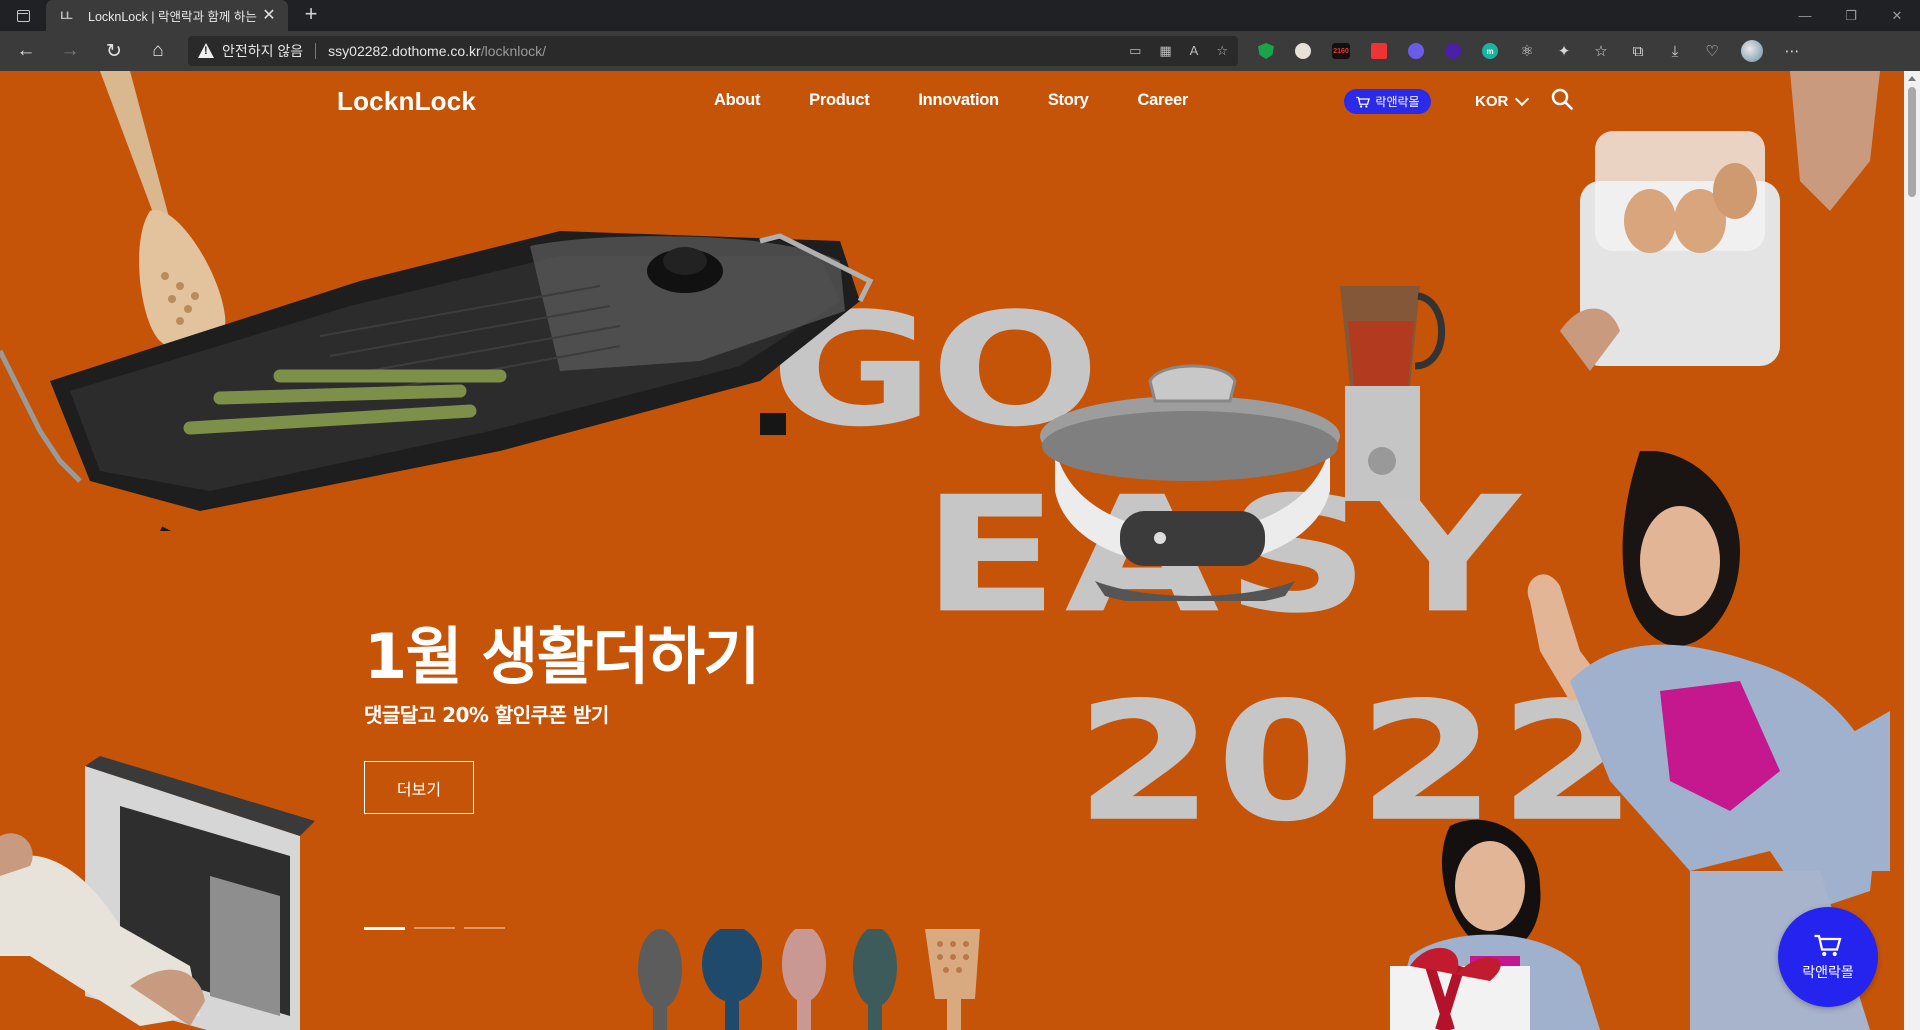  Describe the element at coordinates (1397, 102) in the screenshot. I see `mall-link-label: 락앤락몰` at that location.